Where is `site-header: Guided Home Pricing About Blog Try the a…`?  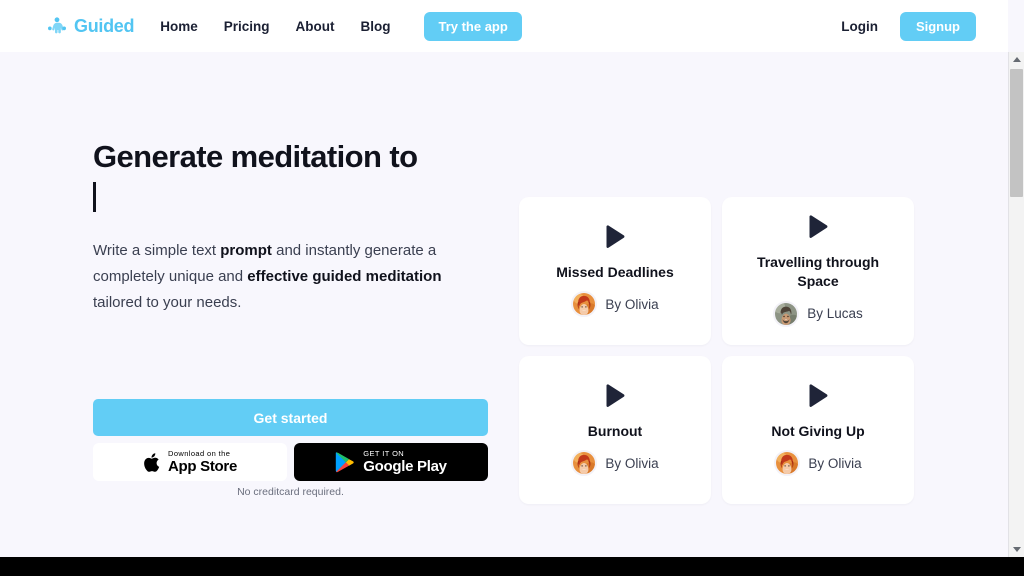
site-header: Guided Home Pricing About Blog Try the a… is located at coordinates (504, 26).